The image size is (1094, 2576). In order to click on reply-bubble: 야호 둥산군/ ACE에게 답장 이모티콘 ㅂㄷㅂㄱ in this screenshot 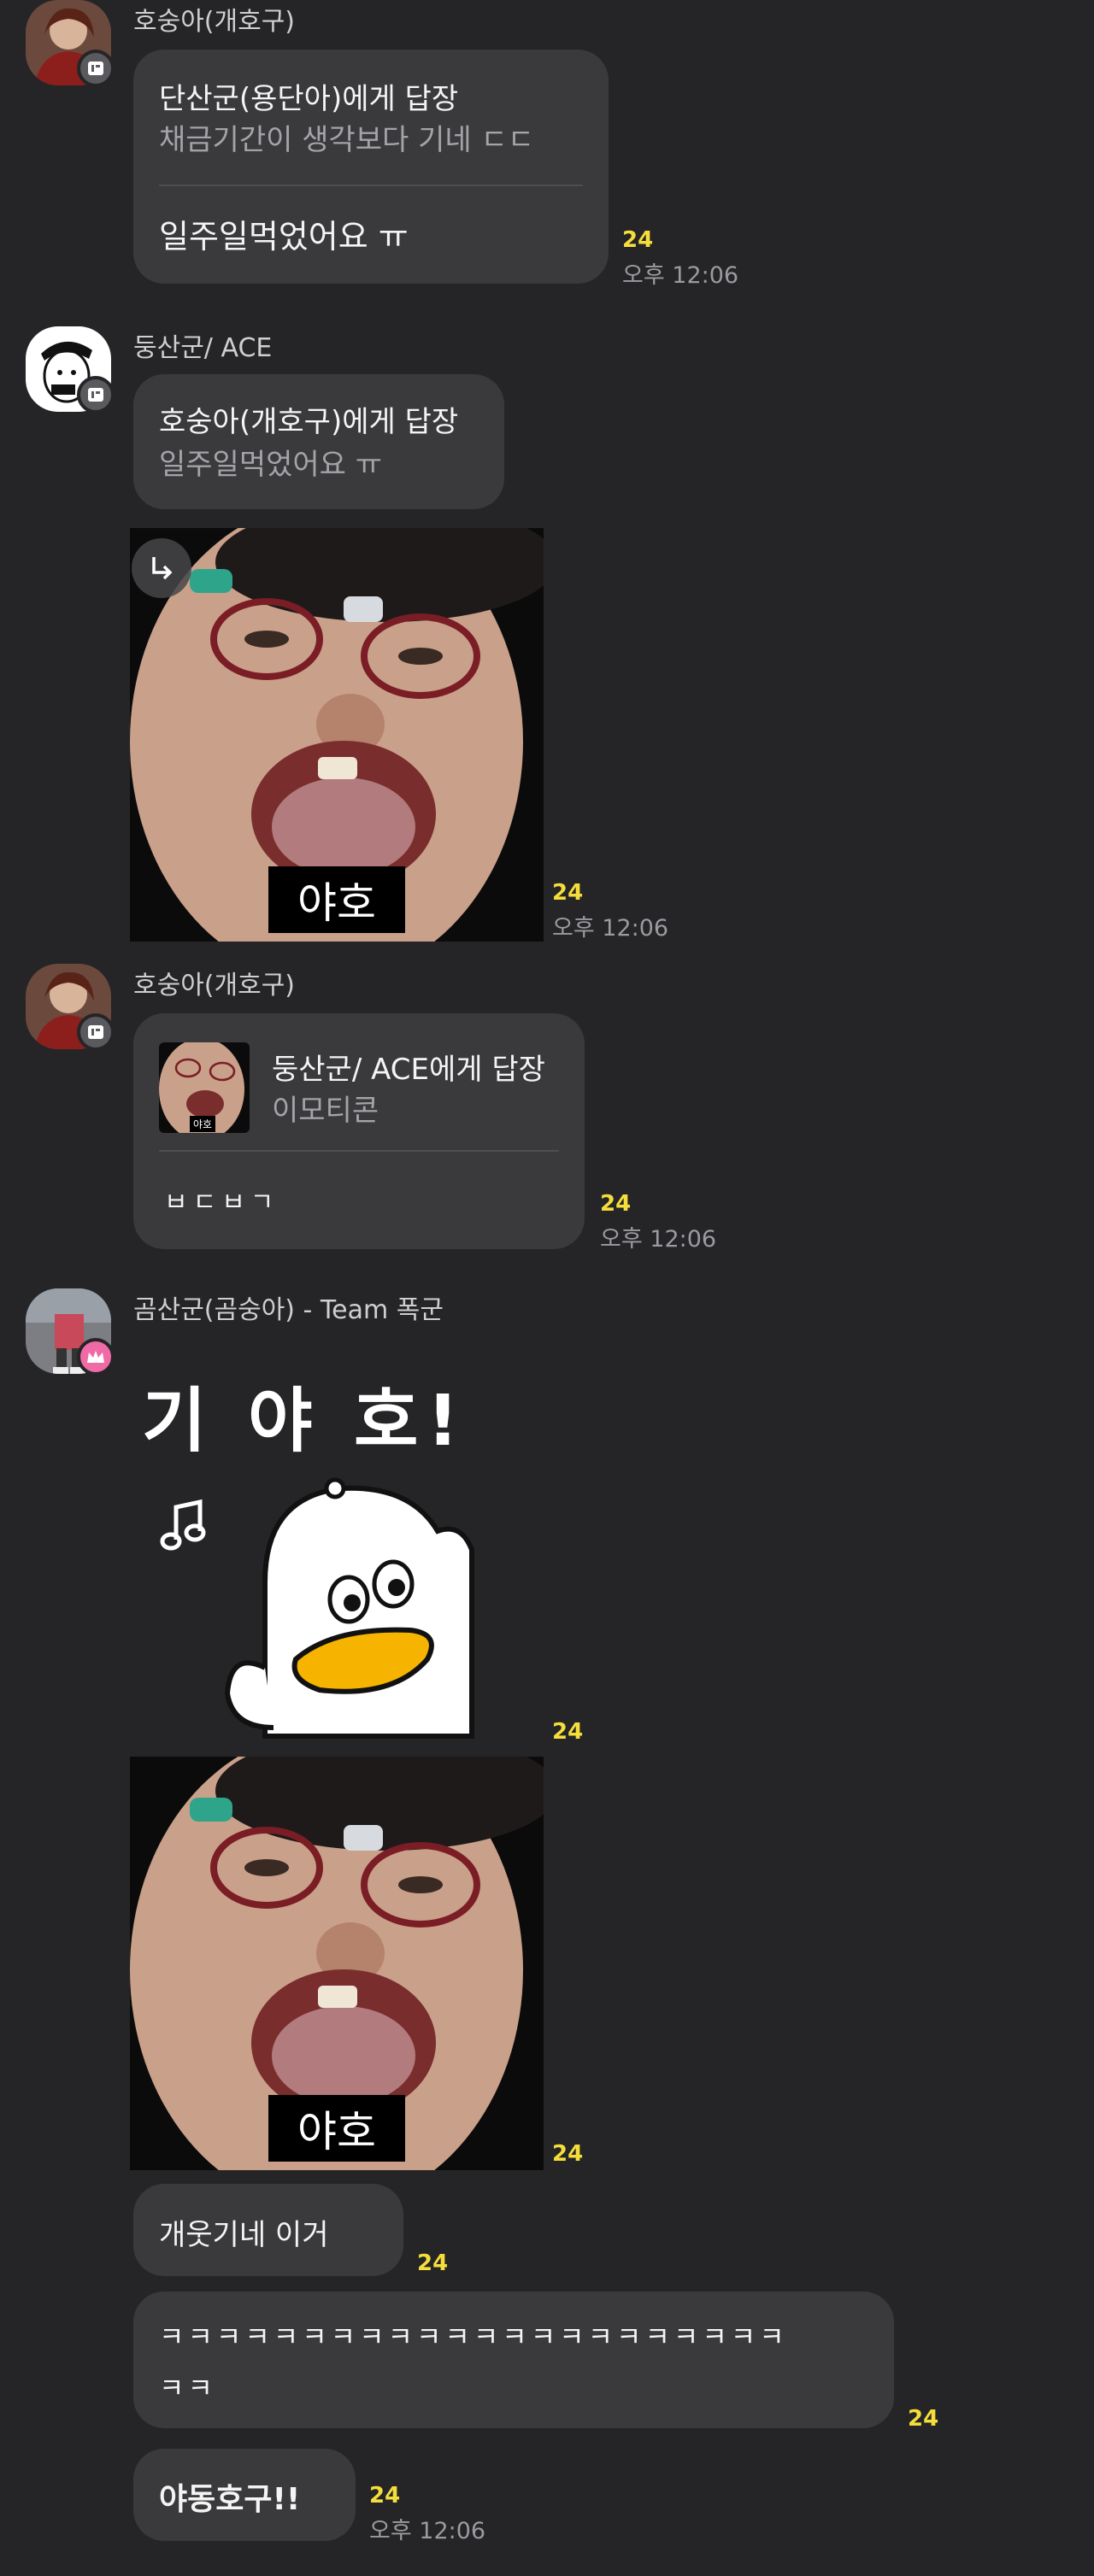, I will do `click(359, 1131)`.